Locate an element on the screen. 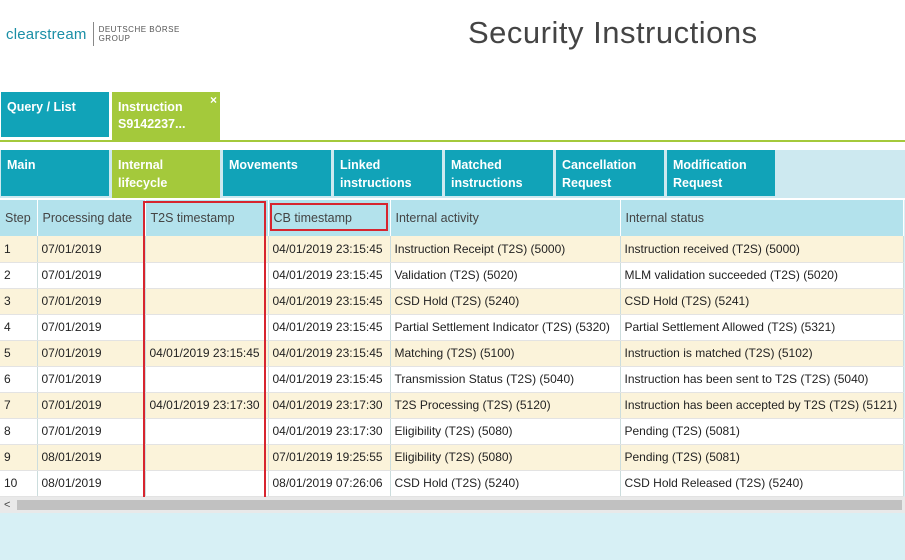 This screenshot has width=905, height=560. cell-internal-activity: Instruction Receipt (T2S) (5000) is located at coordinates (505, 249).